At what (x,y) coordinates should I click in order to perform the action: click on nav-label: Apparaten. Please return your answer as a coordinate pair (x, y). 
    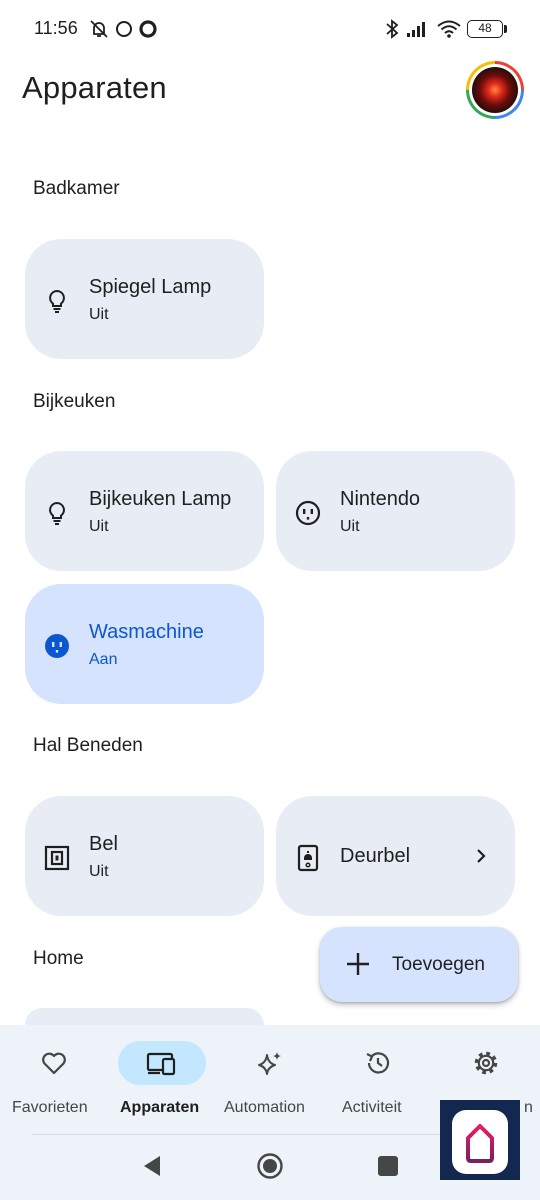
    Looking at the image, I should click on (160, 1107).